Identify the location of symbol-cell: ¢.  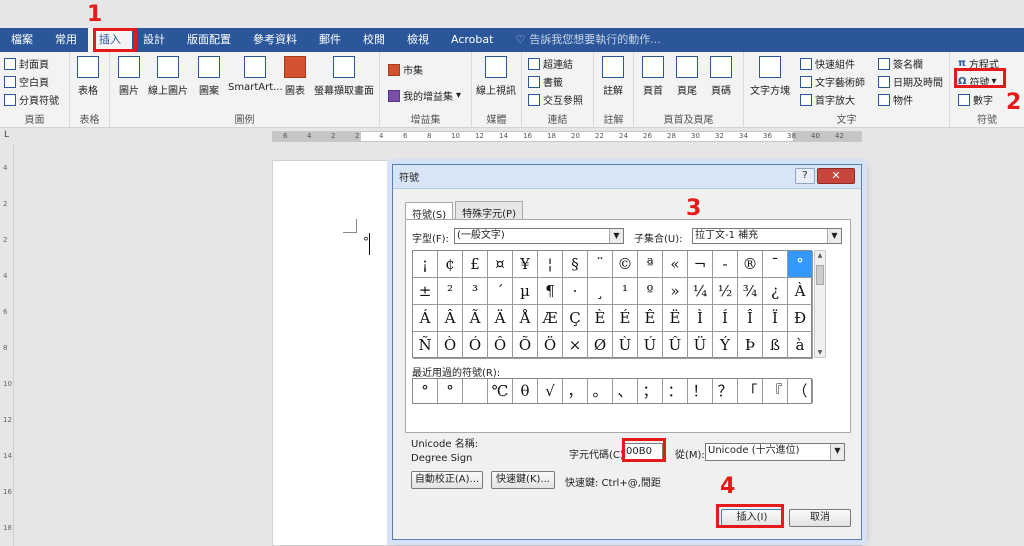
(450, 264).